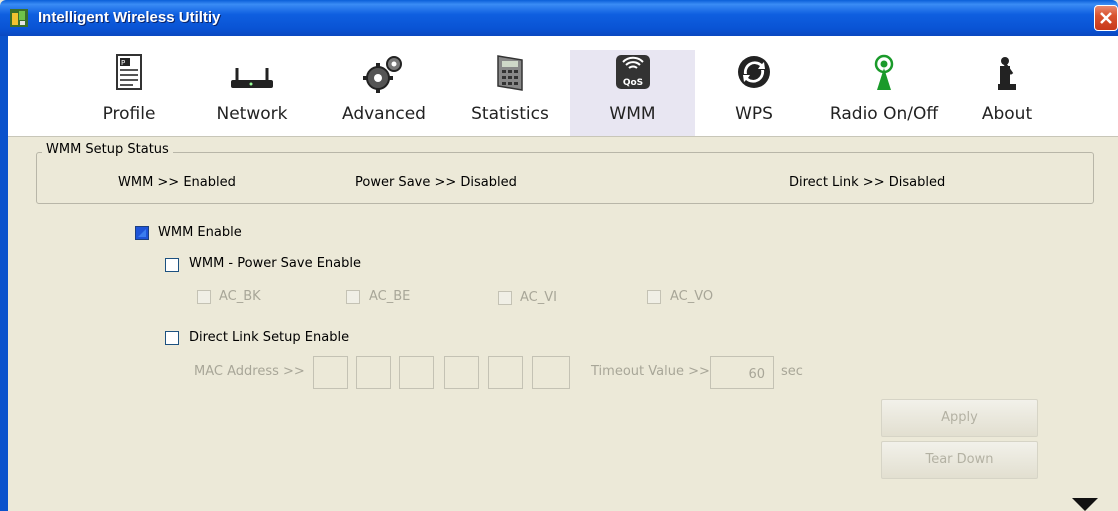  I want to click on tab-statistics-label: Statistics, so click(510, 114).